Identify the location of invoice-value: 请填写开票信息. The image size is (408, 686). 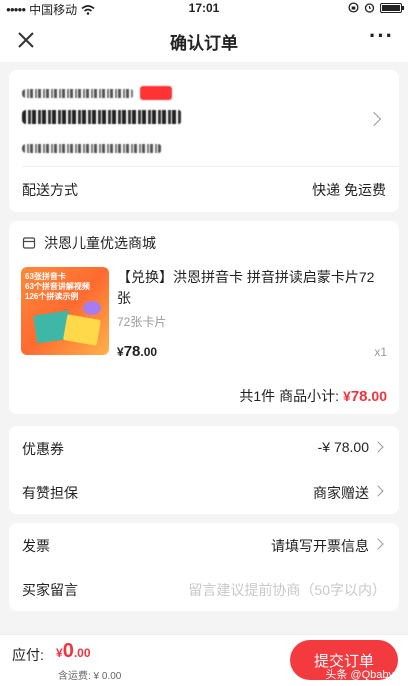
(320, 546).